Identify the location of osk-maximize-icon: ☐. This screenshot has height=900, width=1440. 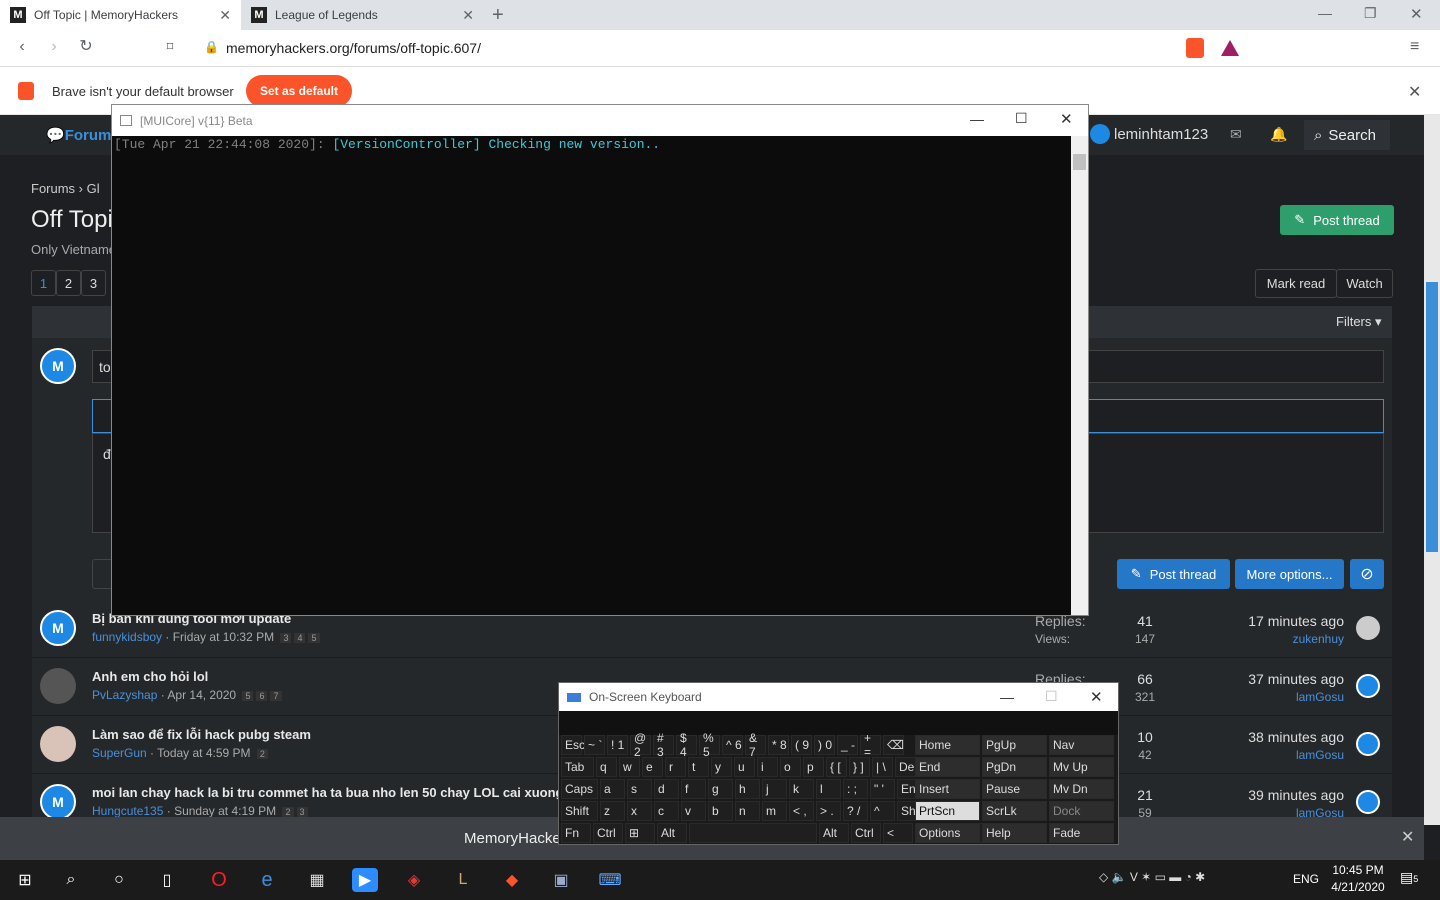
(1051, 696).